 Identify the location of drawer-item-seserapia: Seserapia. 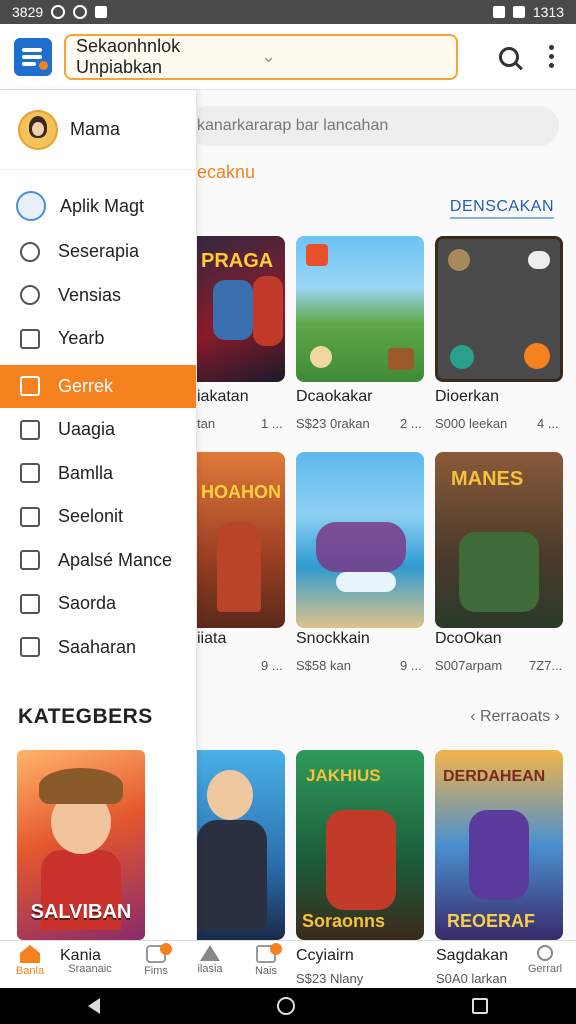
(98, 252).